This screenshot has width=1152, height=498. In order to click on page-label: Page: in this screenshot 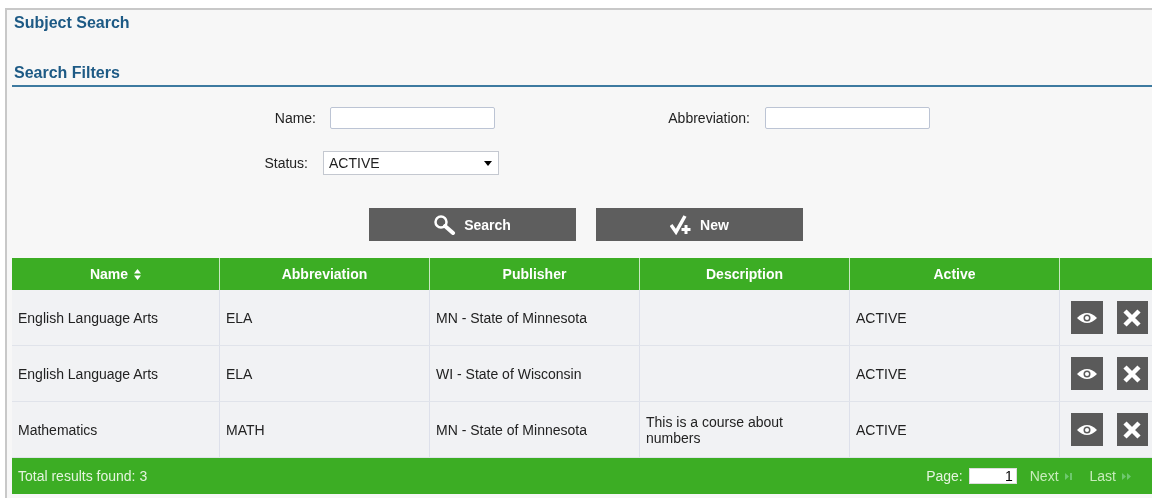, I will do `click(944, 476)`.